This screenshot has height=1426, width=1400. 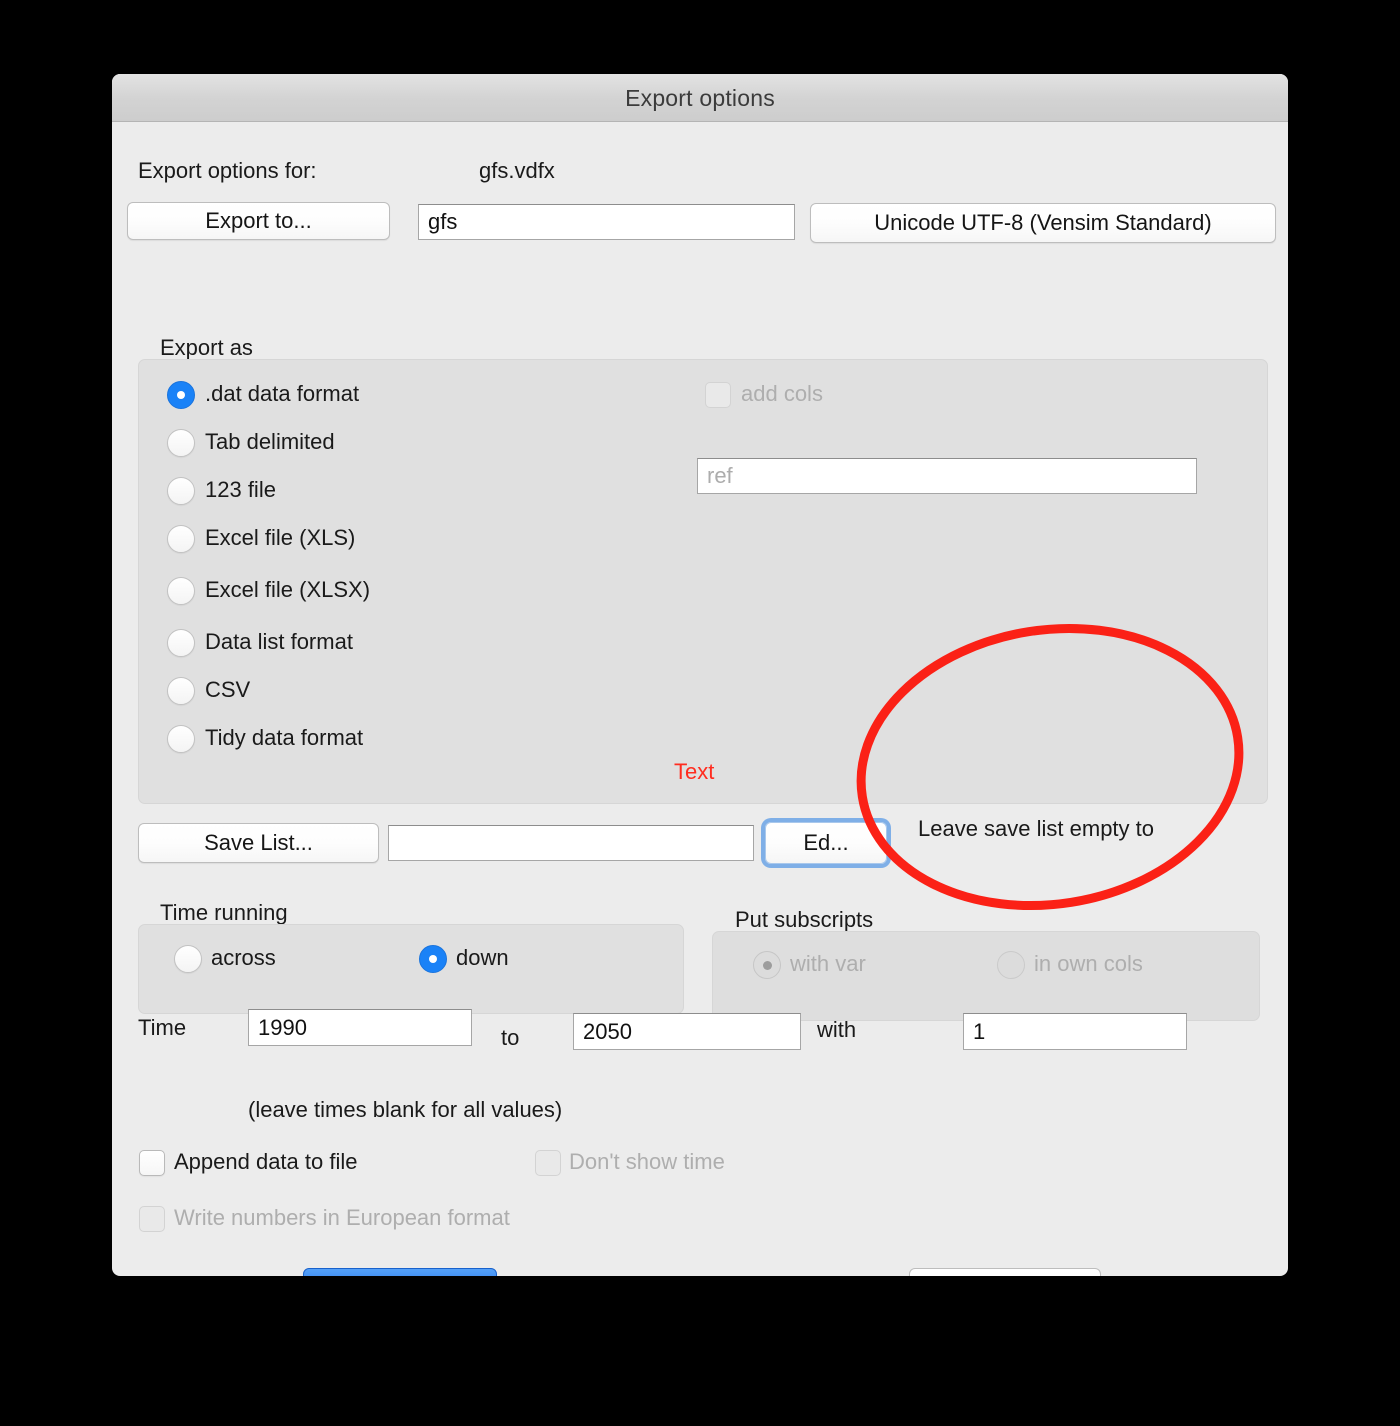 What do you see at coordinates (181, 539) in the screenshot?
I see `radio-excel-xls` at bounding box center [181, 539].